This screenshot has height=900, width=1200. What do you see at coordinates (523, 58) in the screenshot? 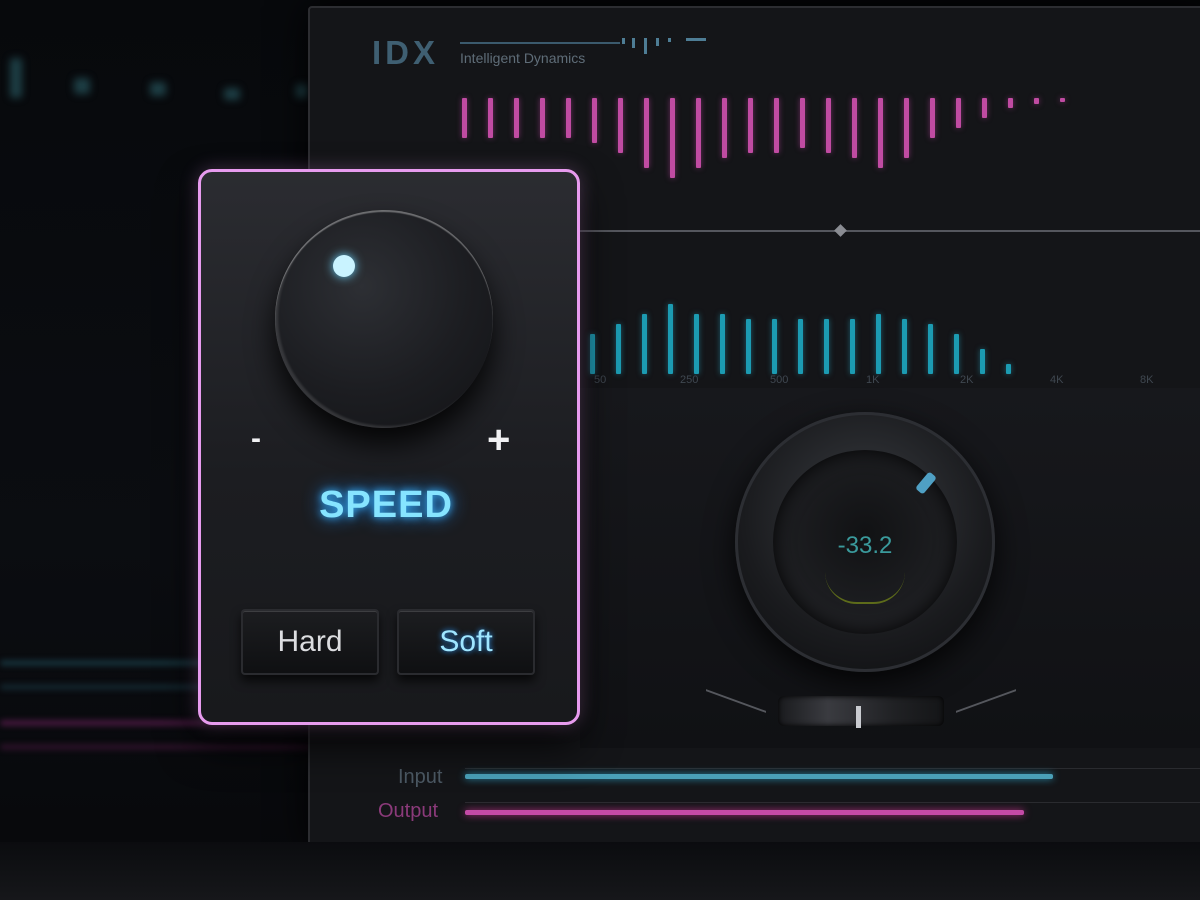
I see `brand-subtitle: Intelligent Dynamics` at bounding box center [523, 58].